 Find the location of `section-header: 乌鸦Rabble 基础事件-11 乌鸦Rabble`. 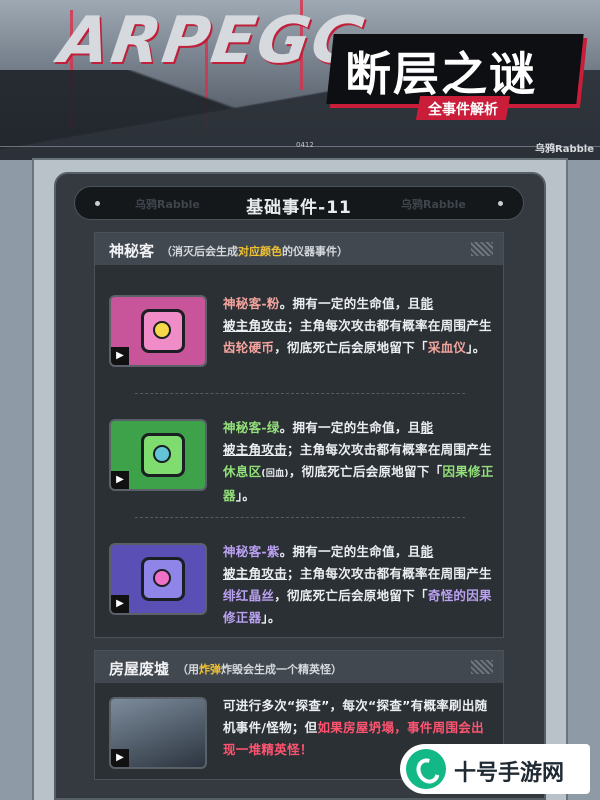

section-header: 乌鸦Rabble 基础事件-11 乌鸦Rabble is located at coordinates (299, 203).